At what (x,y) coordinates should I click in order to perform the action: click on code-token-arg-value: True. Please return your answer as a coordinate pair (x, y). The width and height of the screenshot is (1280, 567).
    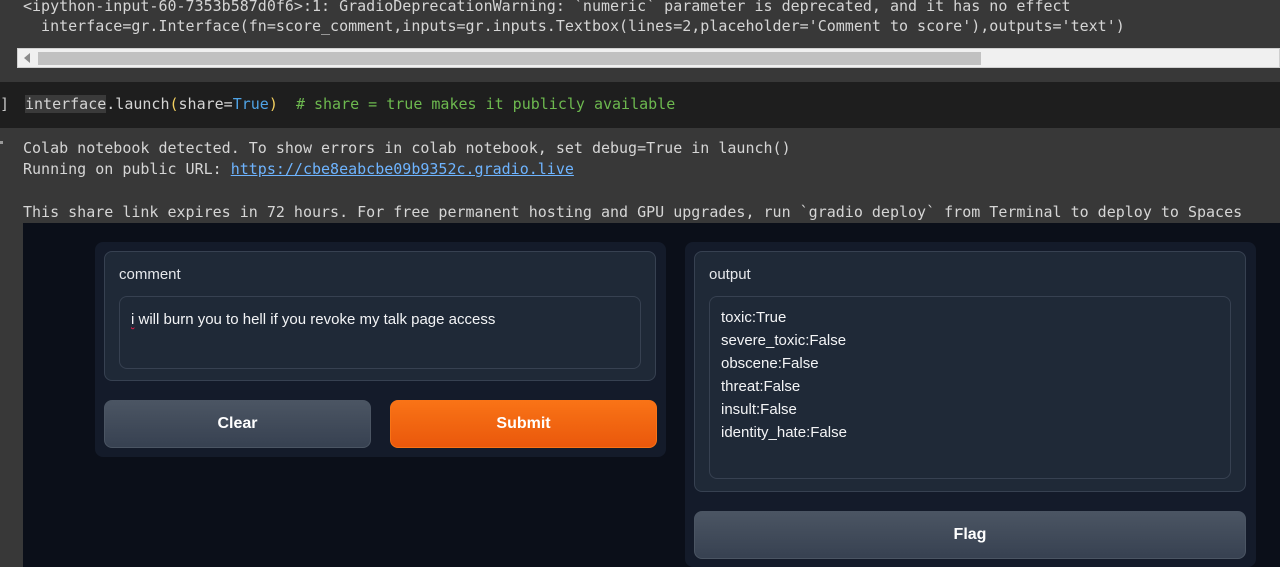
    Looking at the image, I should click on (250, 104).